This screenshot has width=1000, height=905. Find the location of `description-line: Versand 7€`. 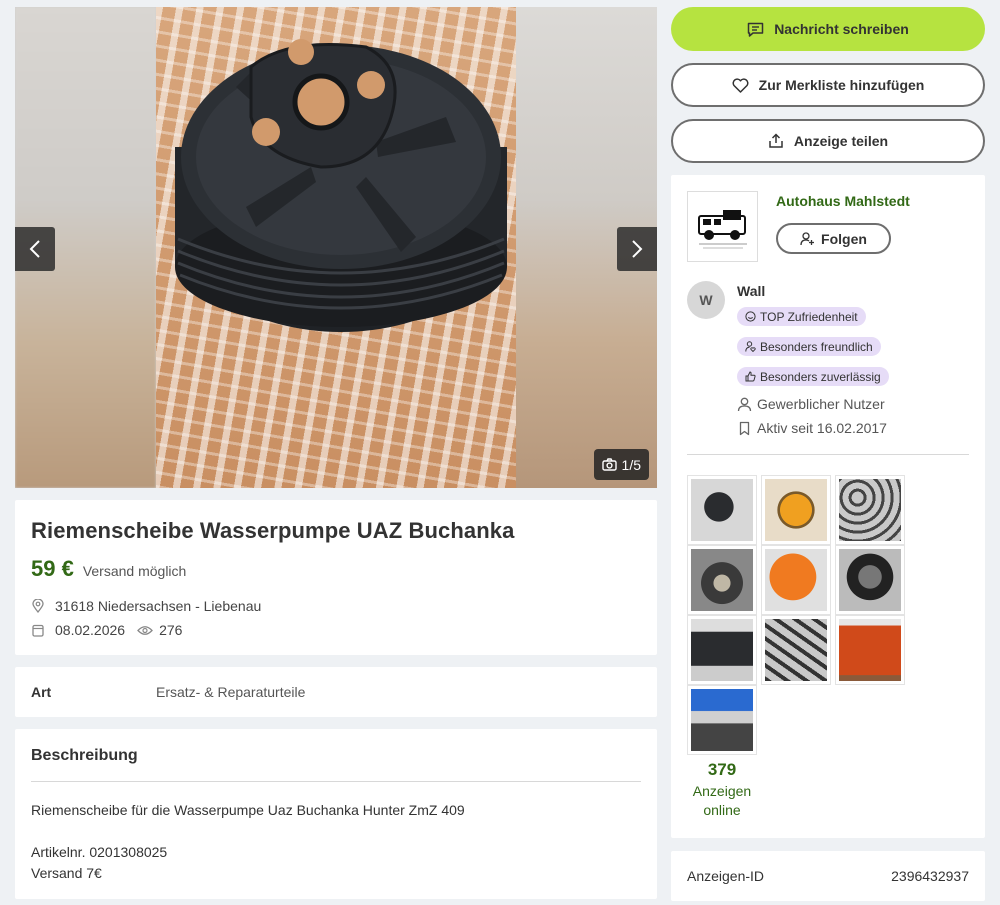

description-line: Versand 7€ is located at coordinates (66, 873).